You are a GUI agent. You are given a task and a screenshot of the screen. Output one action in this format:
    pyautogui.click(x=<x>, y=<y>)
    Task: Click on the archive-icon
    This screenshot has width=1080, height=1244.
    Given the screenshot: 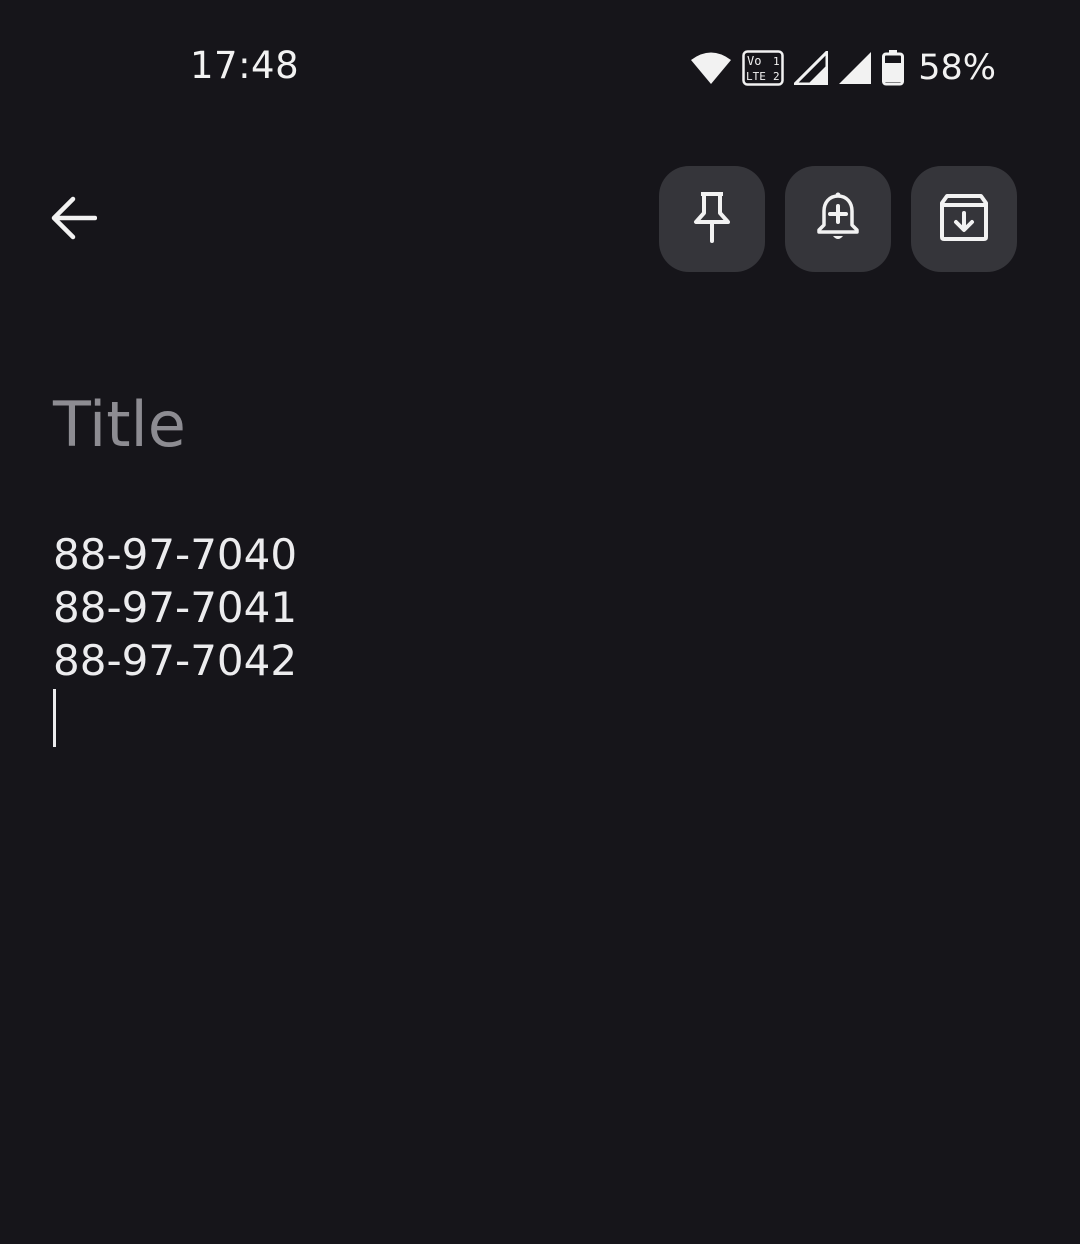 What is the action you would take?
    pyautogui.click(x=964, y=219)
    